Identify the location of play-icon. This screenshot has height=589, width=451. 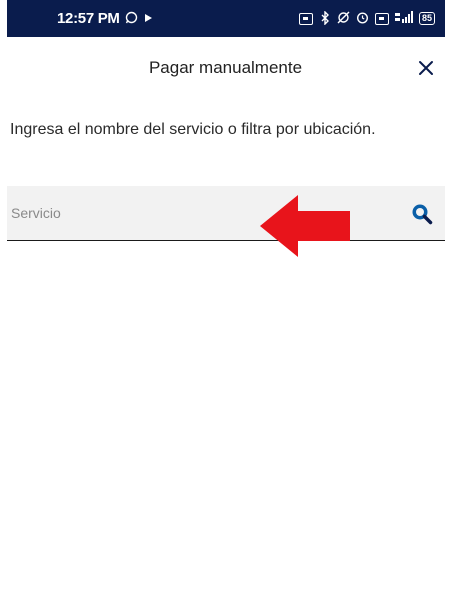
(148, 19).